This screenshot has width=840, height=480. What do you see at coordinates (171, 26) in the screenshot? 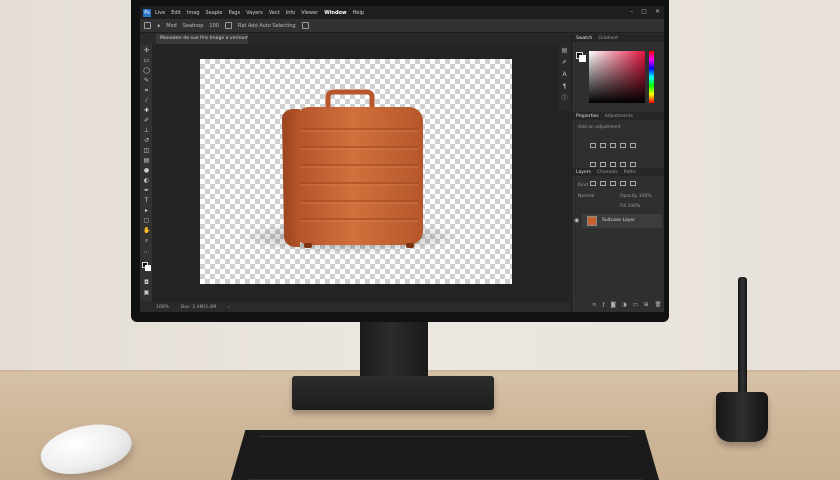
I see `option-item: Mod` at bounding box center [171, 26].